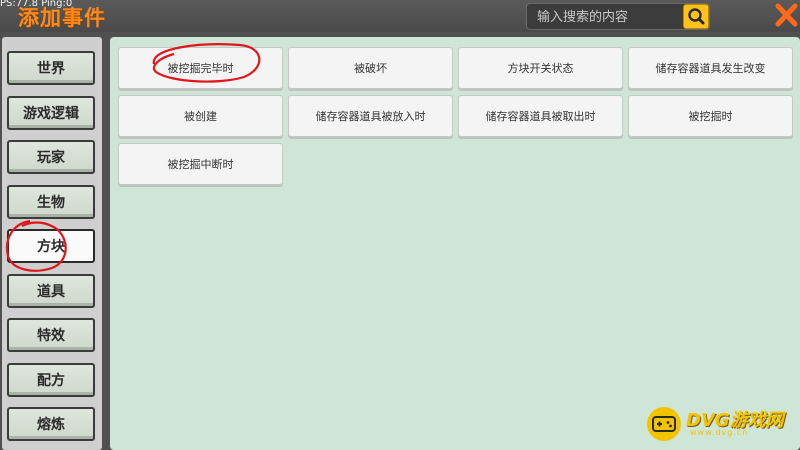 The width and height of the screenshot is (800, 450). What do you see at coordinates (51, 202) in the screenshot?
I see `sidebar-item-creature: 生物` at bounding box center [51, 202].